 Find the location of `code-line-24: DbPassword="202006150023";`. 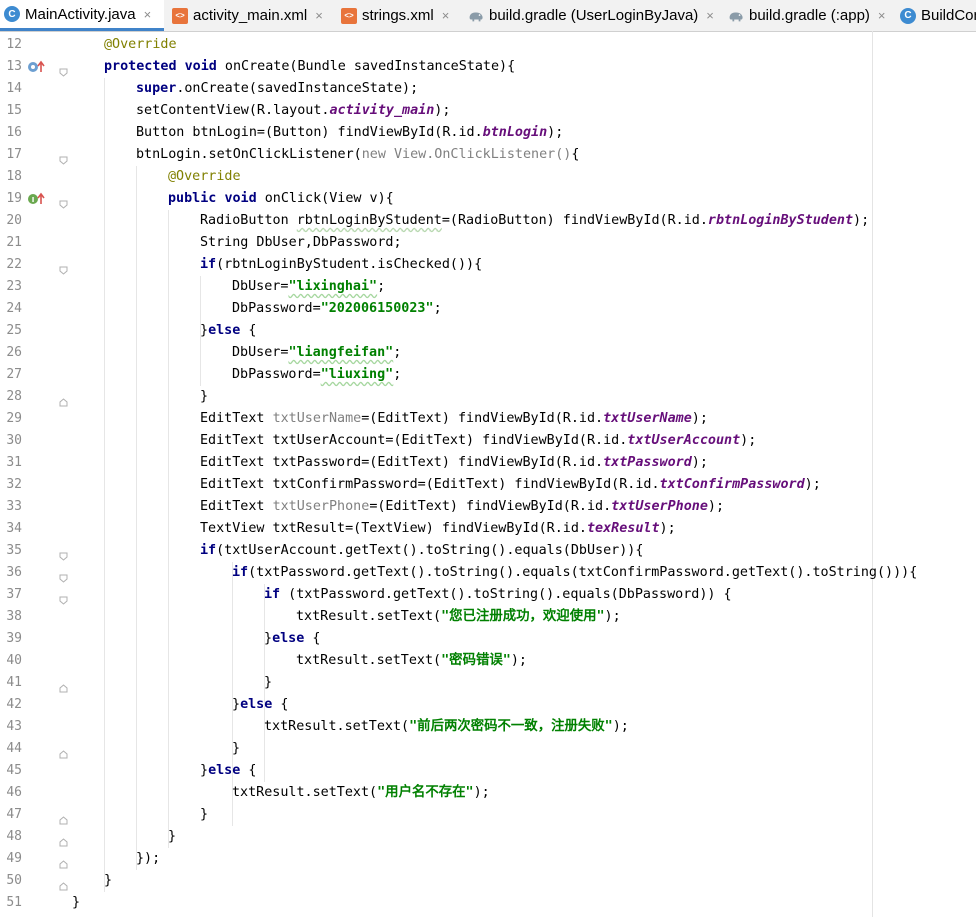

code-line-24: DbPassword="202006150023"; is located at coordinates (337, 308).